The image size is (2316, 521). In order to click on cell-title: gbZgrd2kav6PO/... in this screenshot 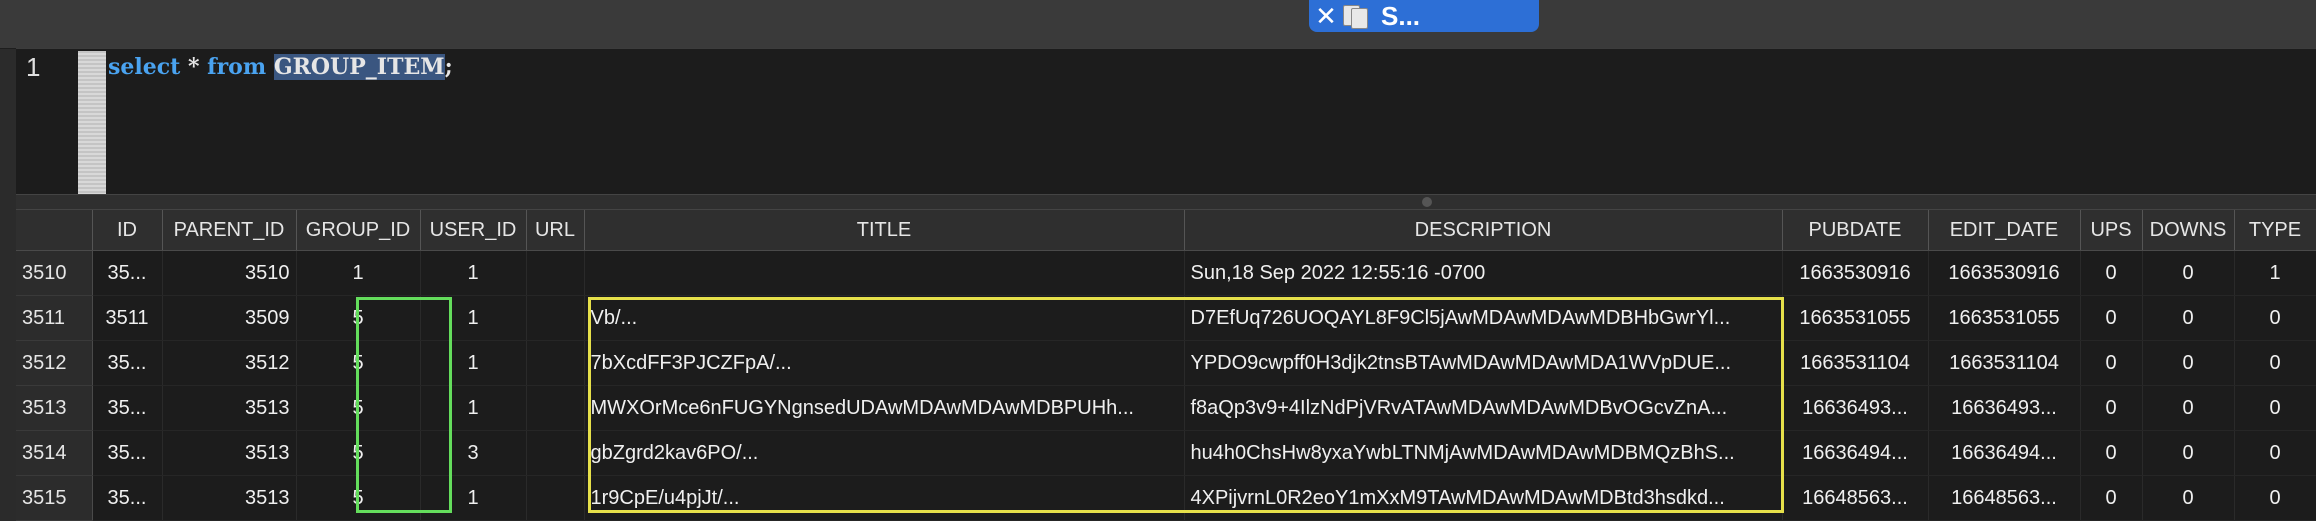, I will do `click(884, 453)`.